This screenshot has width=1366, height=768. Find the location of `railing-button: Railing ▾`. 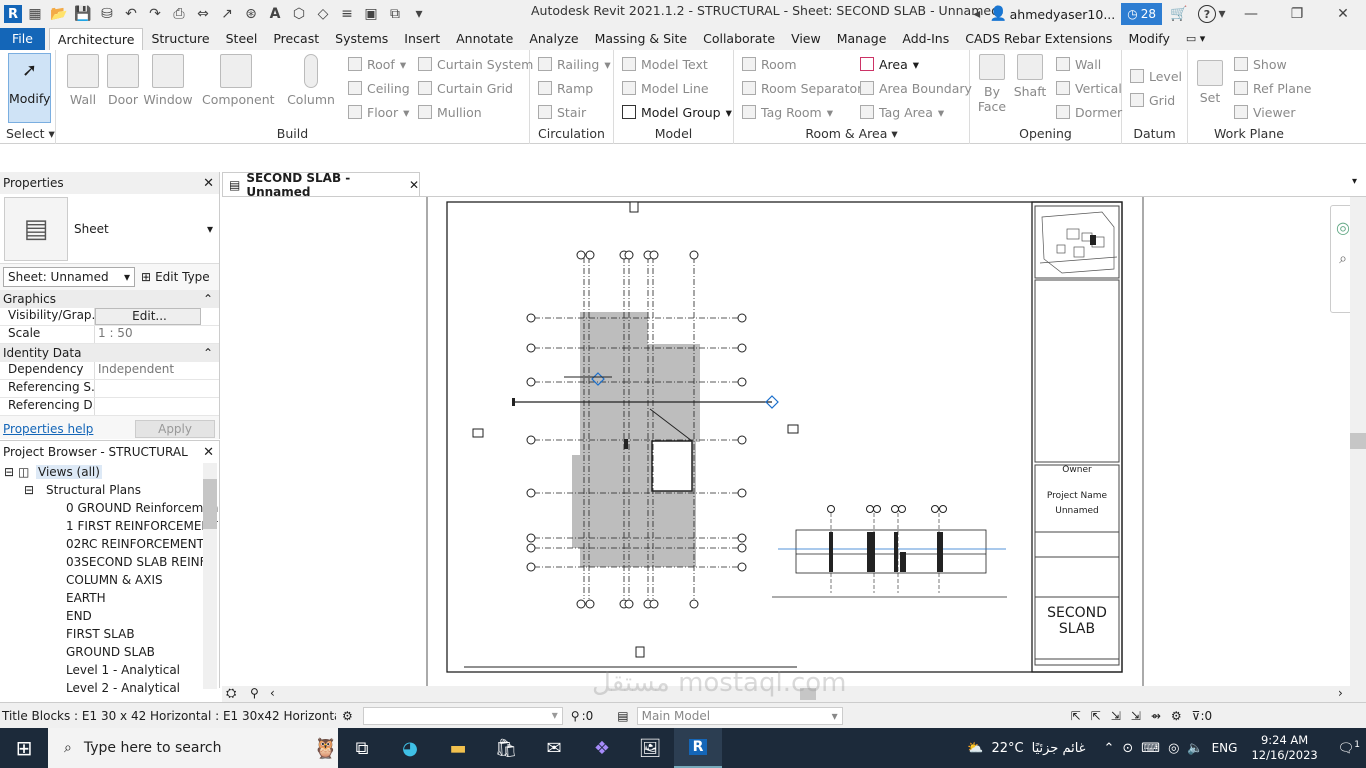

railing-button: Railing ▾ is located at coordinates (574, 64).